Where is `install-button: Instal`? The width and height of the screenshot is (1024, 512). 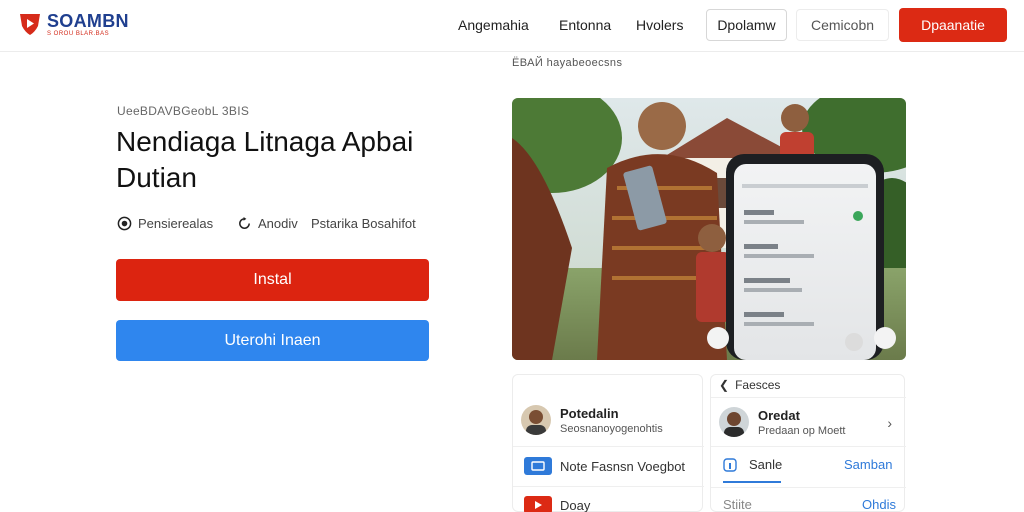 install-button: Instal is located at coordinates (272, 280).